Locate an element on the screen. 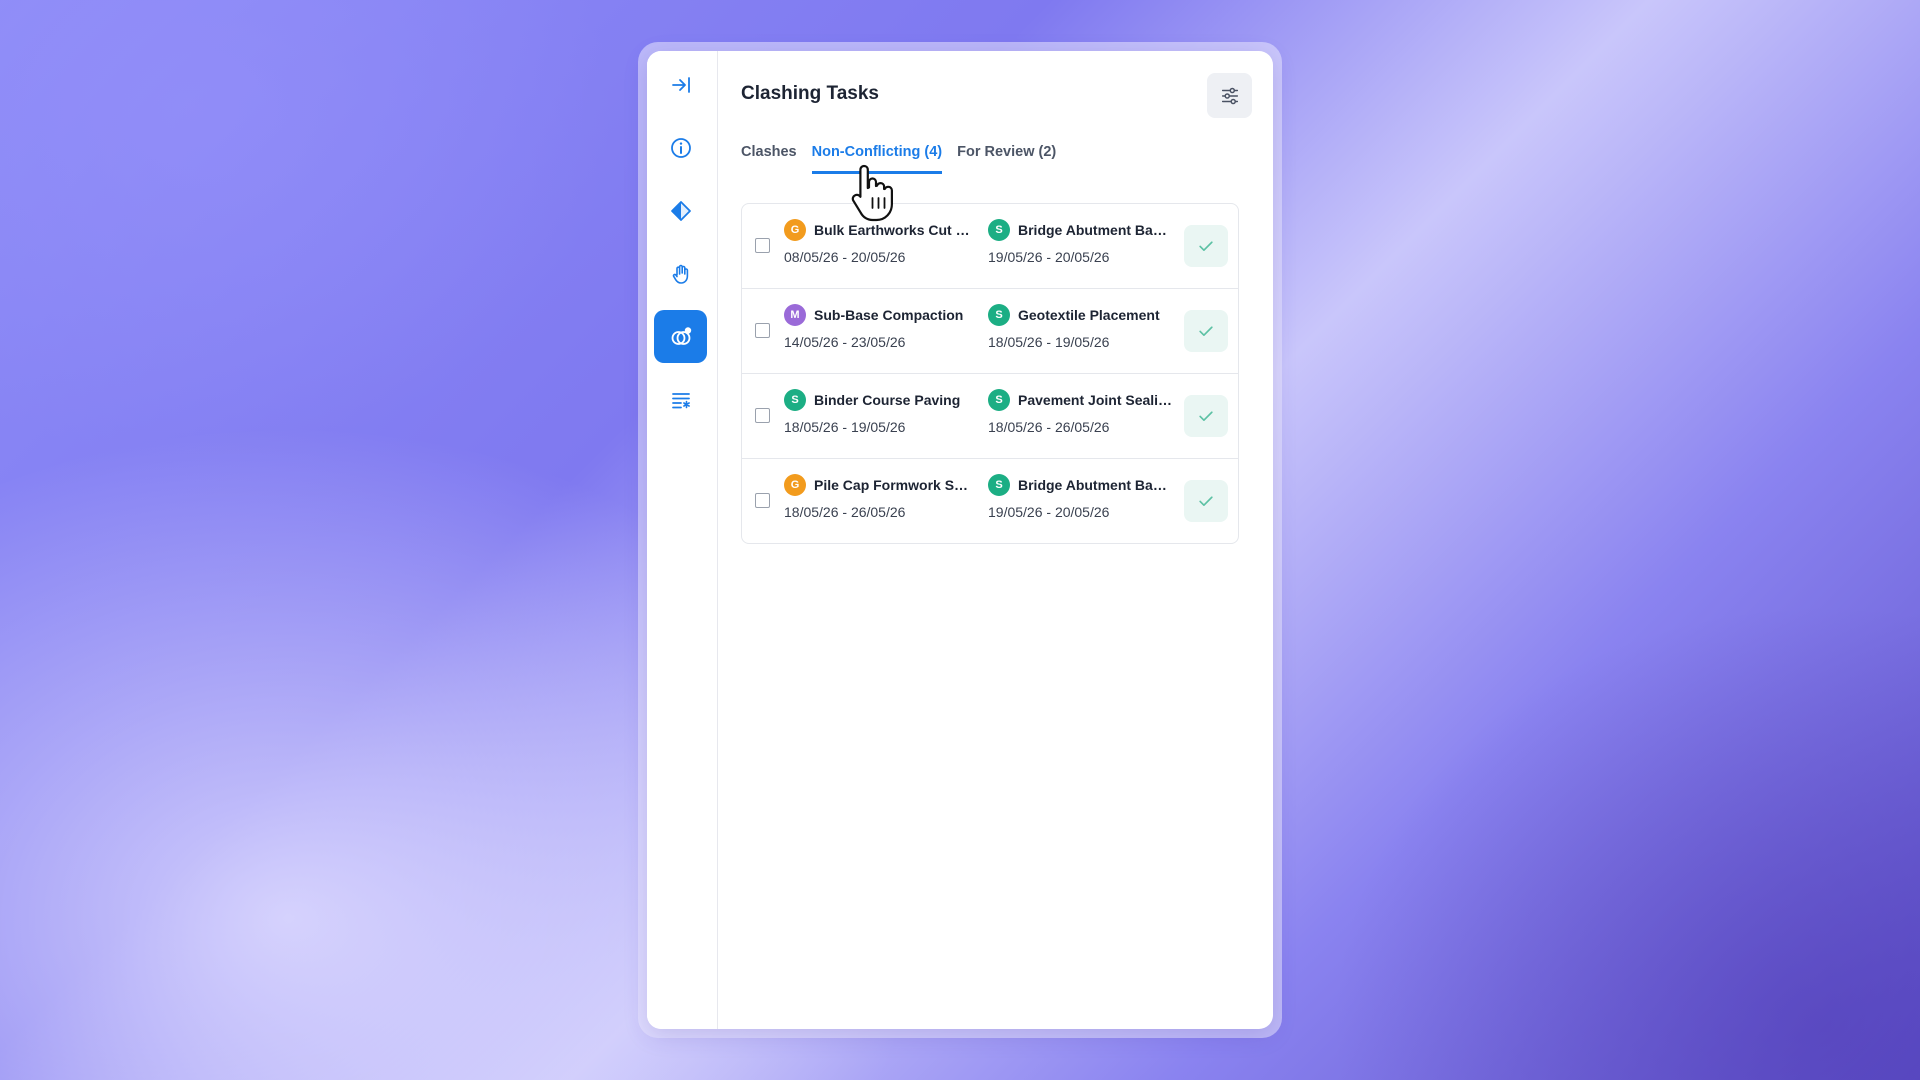 The height and width of the screenshot is (1080, 1920). info-icon is located at coordinates (680, 147).